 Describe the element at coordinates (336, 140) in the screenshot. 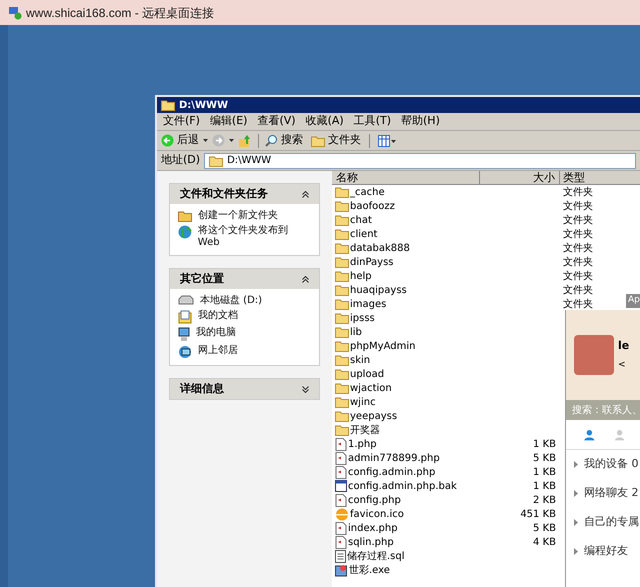

I see `folders-button: 文件夹` at that location.